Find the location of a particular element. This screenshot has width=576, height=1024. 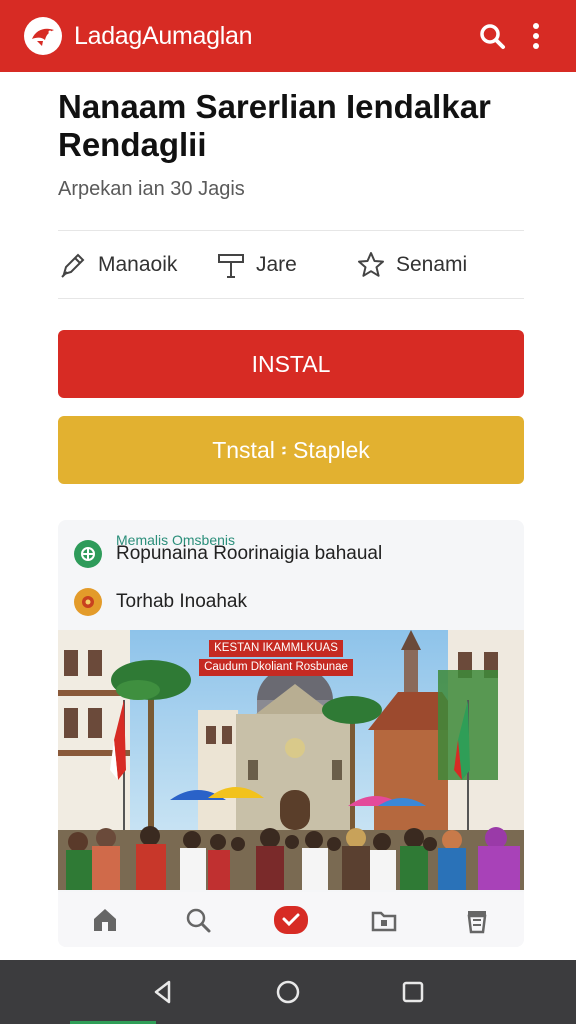

signpost-icon is located at coordinates (231, 266).